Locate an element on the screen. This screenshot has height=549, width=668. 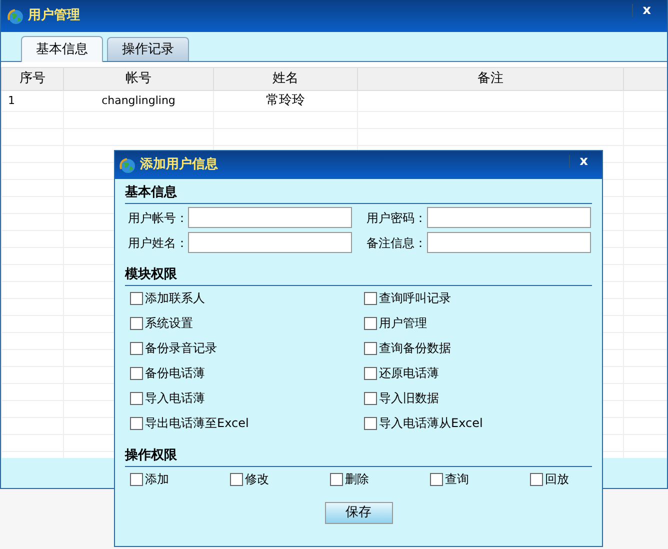
tab: 基本信息 is located at coordinates (62, 49).